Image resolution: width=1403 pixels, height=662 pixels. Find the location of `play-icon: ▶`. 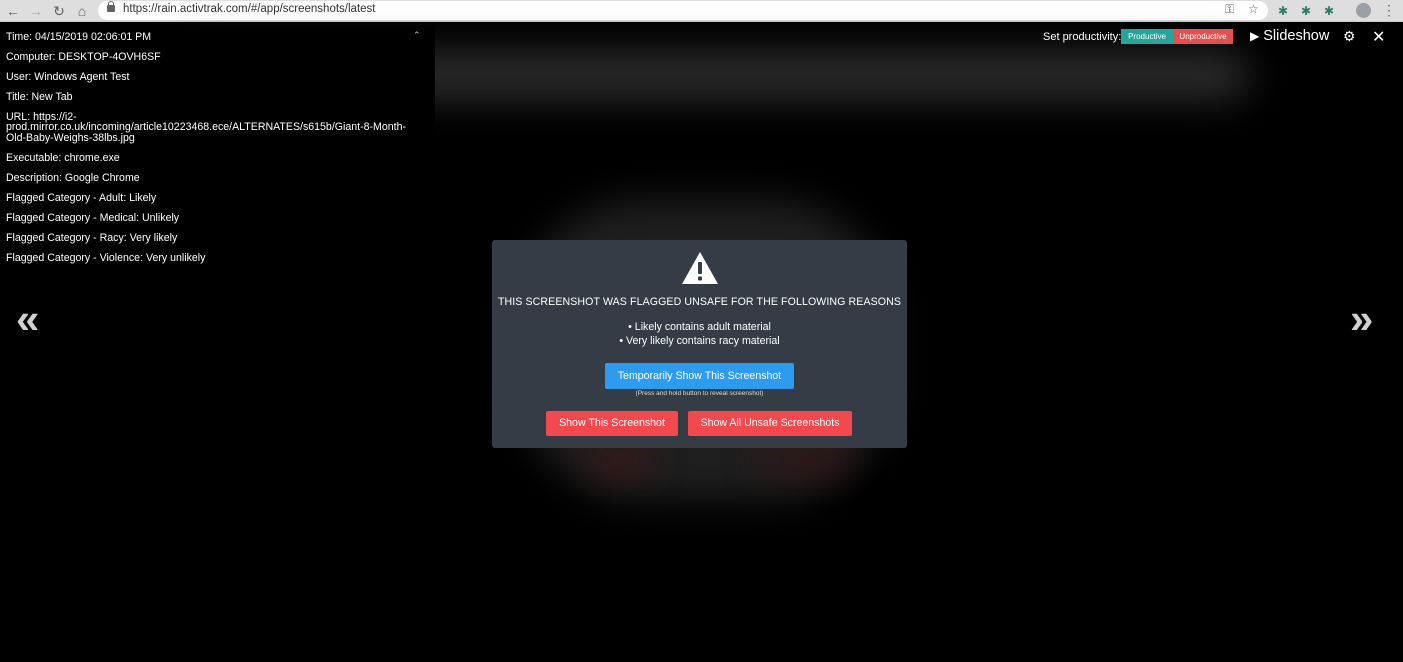

play-icon: ▶ is located at coordinates (1255, 36).